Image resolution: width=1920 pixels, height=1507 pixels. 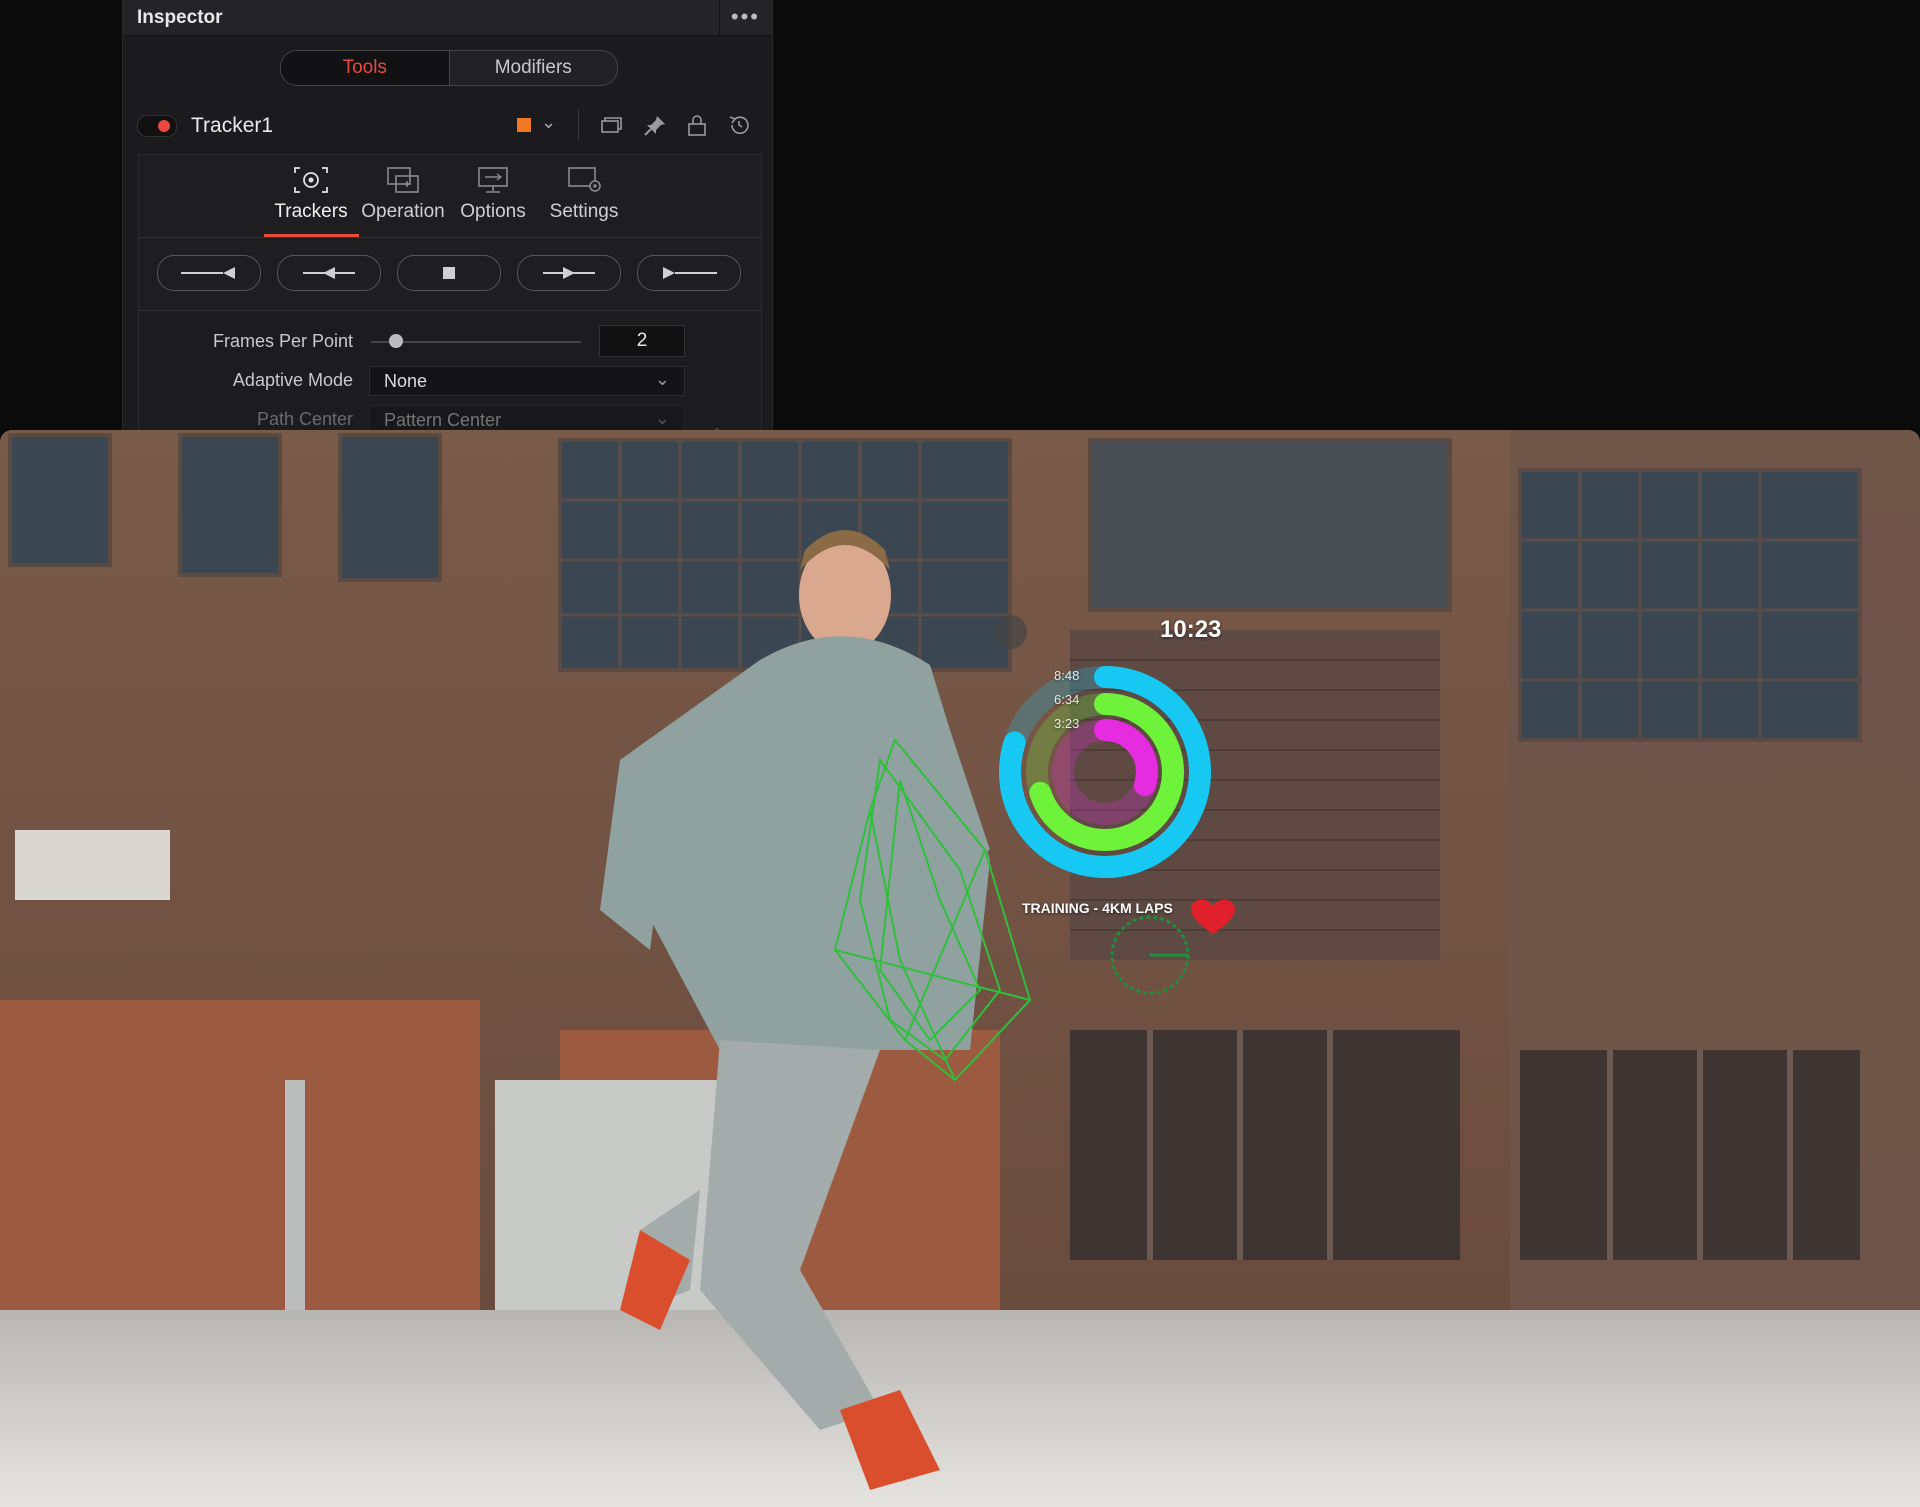 I want to click on frames-per-point-label: Frames Per Point, so click(x=282, y=341).